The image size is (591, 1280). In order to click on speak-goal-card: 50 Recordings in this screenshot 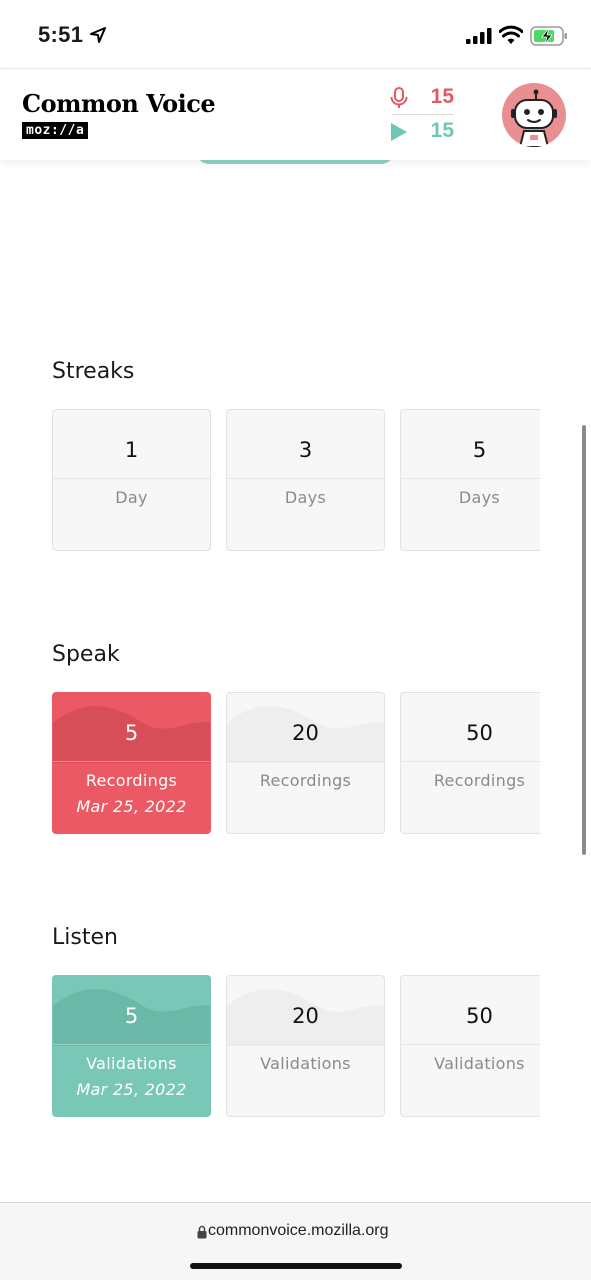, I will do `click(470, 763)`.